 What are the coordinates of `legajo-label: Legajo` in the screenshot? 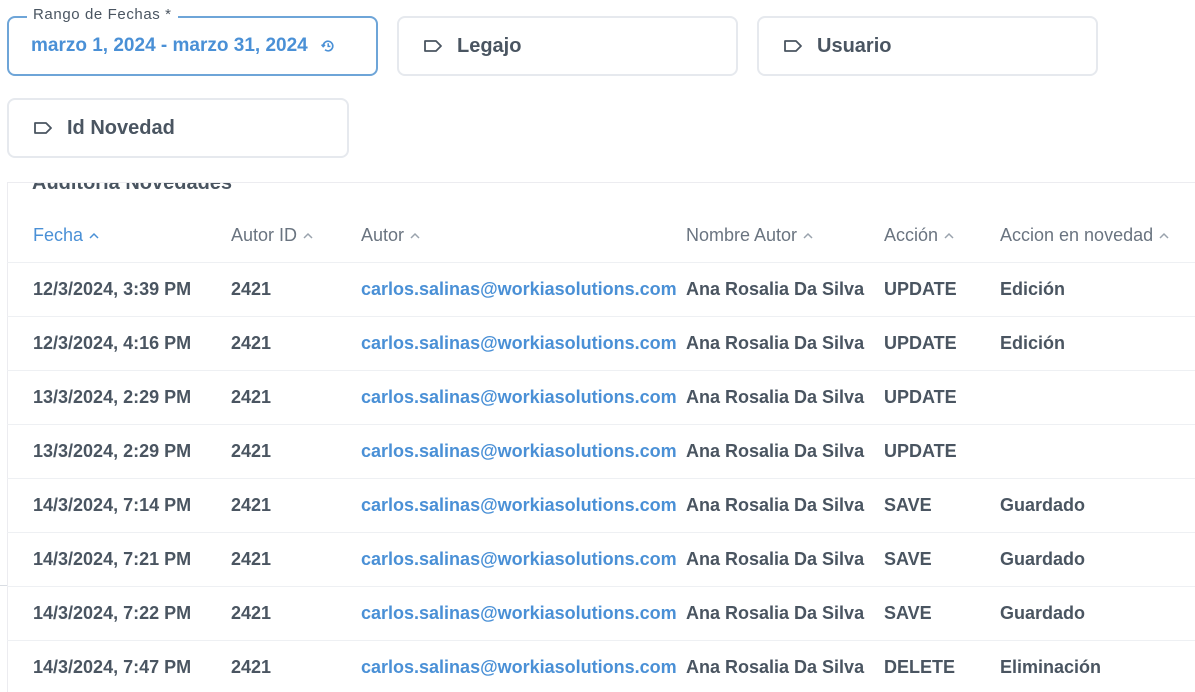 It's located at (489, 45).